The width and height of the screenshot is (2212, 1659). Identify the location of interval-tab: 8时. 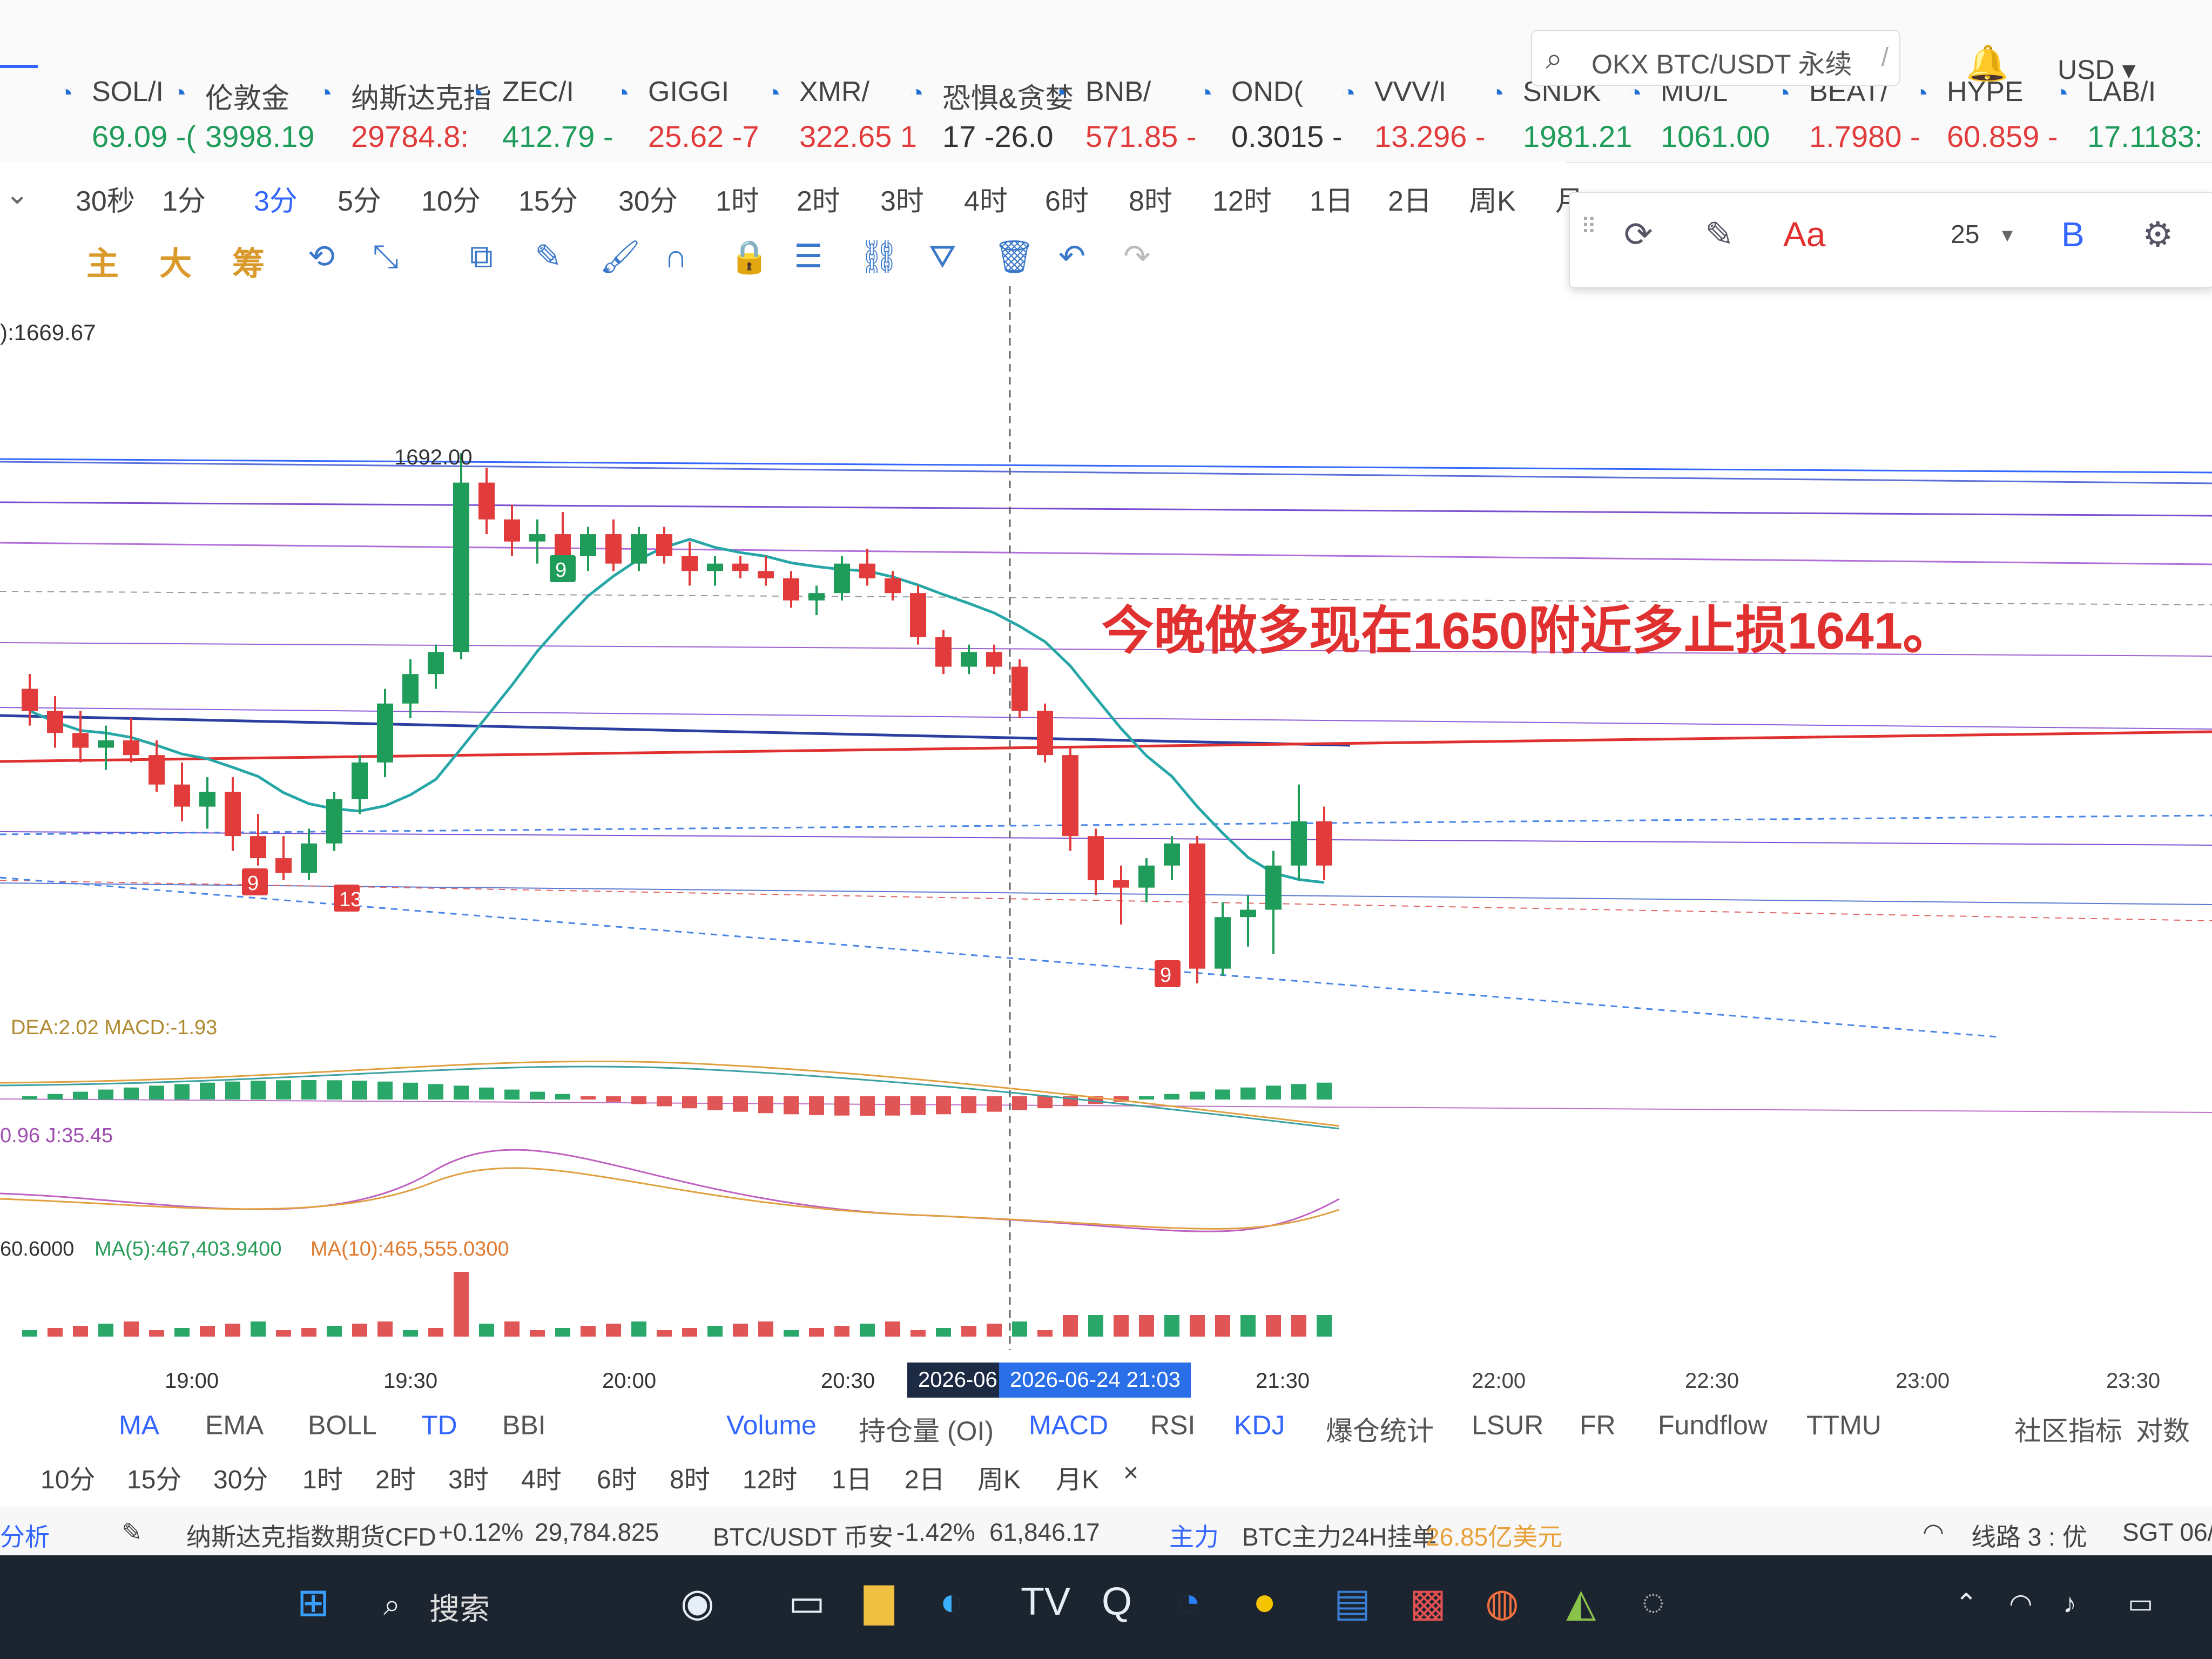
(1150, 198).